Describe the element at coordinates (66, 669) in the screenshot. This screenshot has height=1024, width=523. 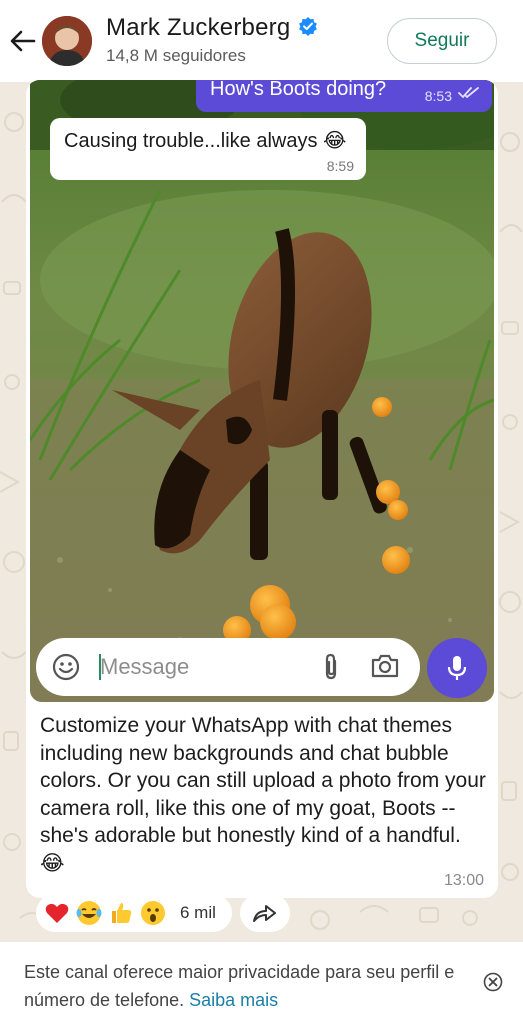
I see `emoji-icon` at that location.